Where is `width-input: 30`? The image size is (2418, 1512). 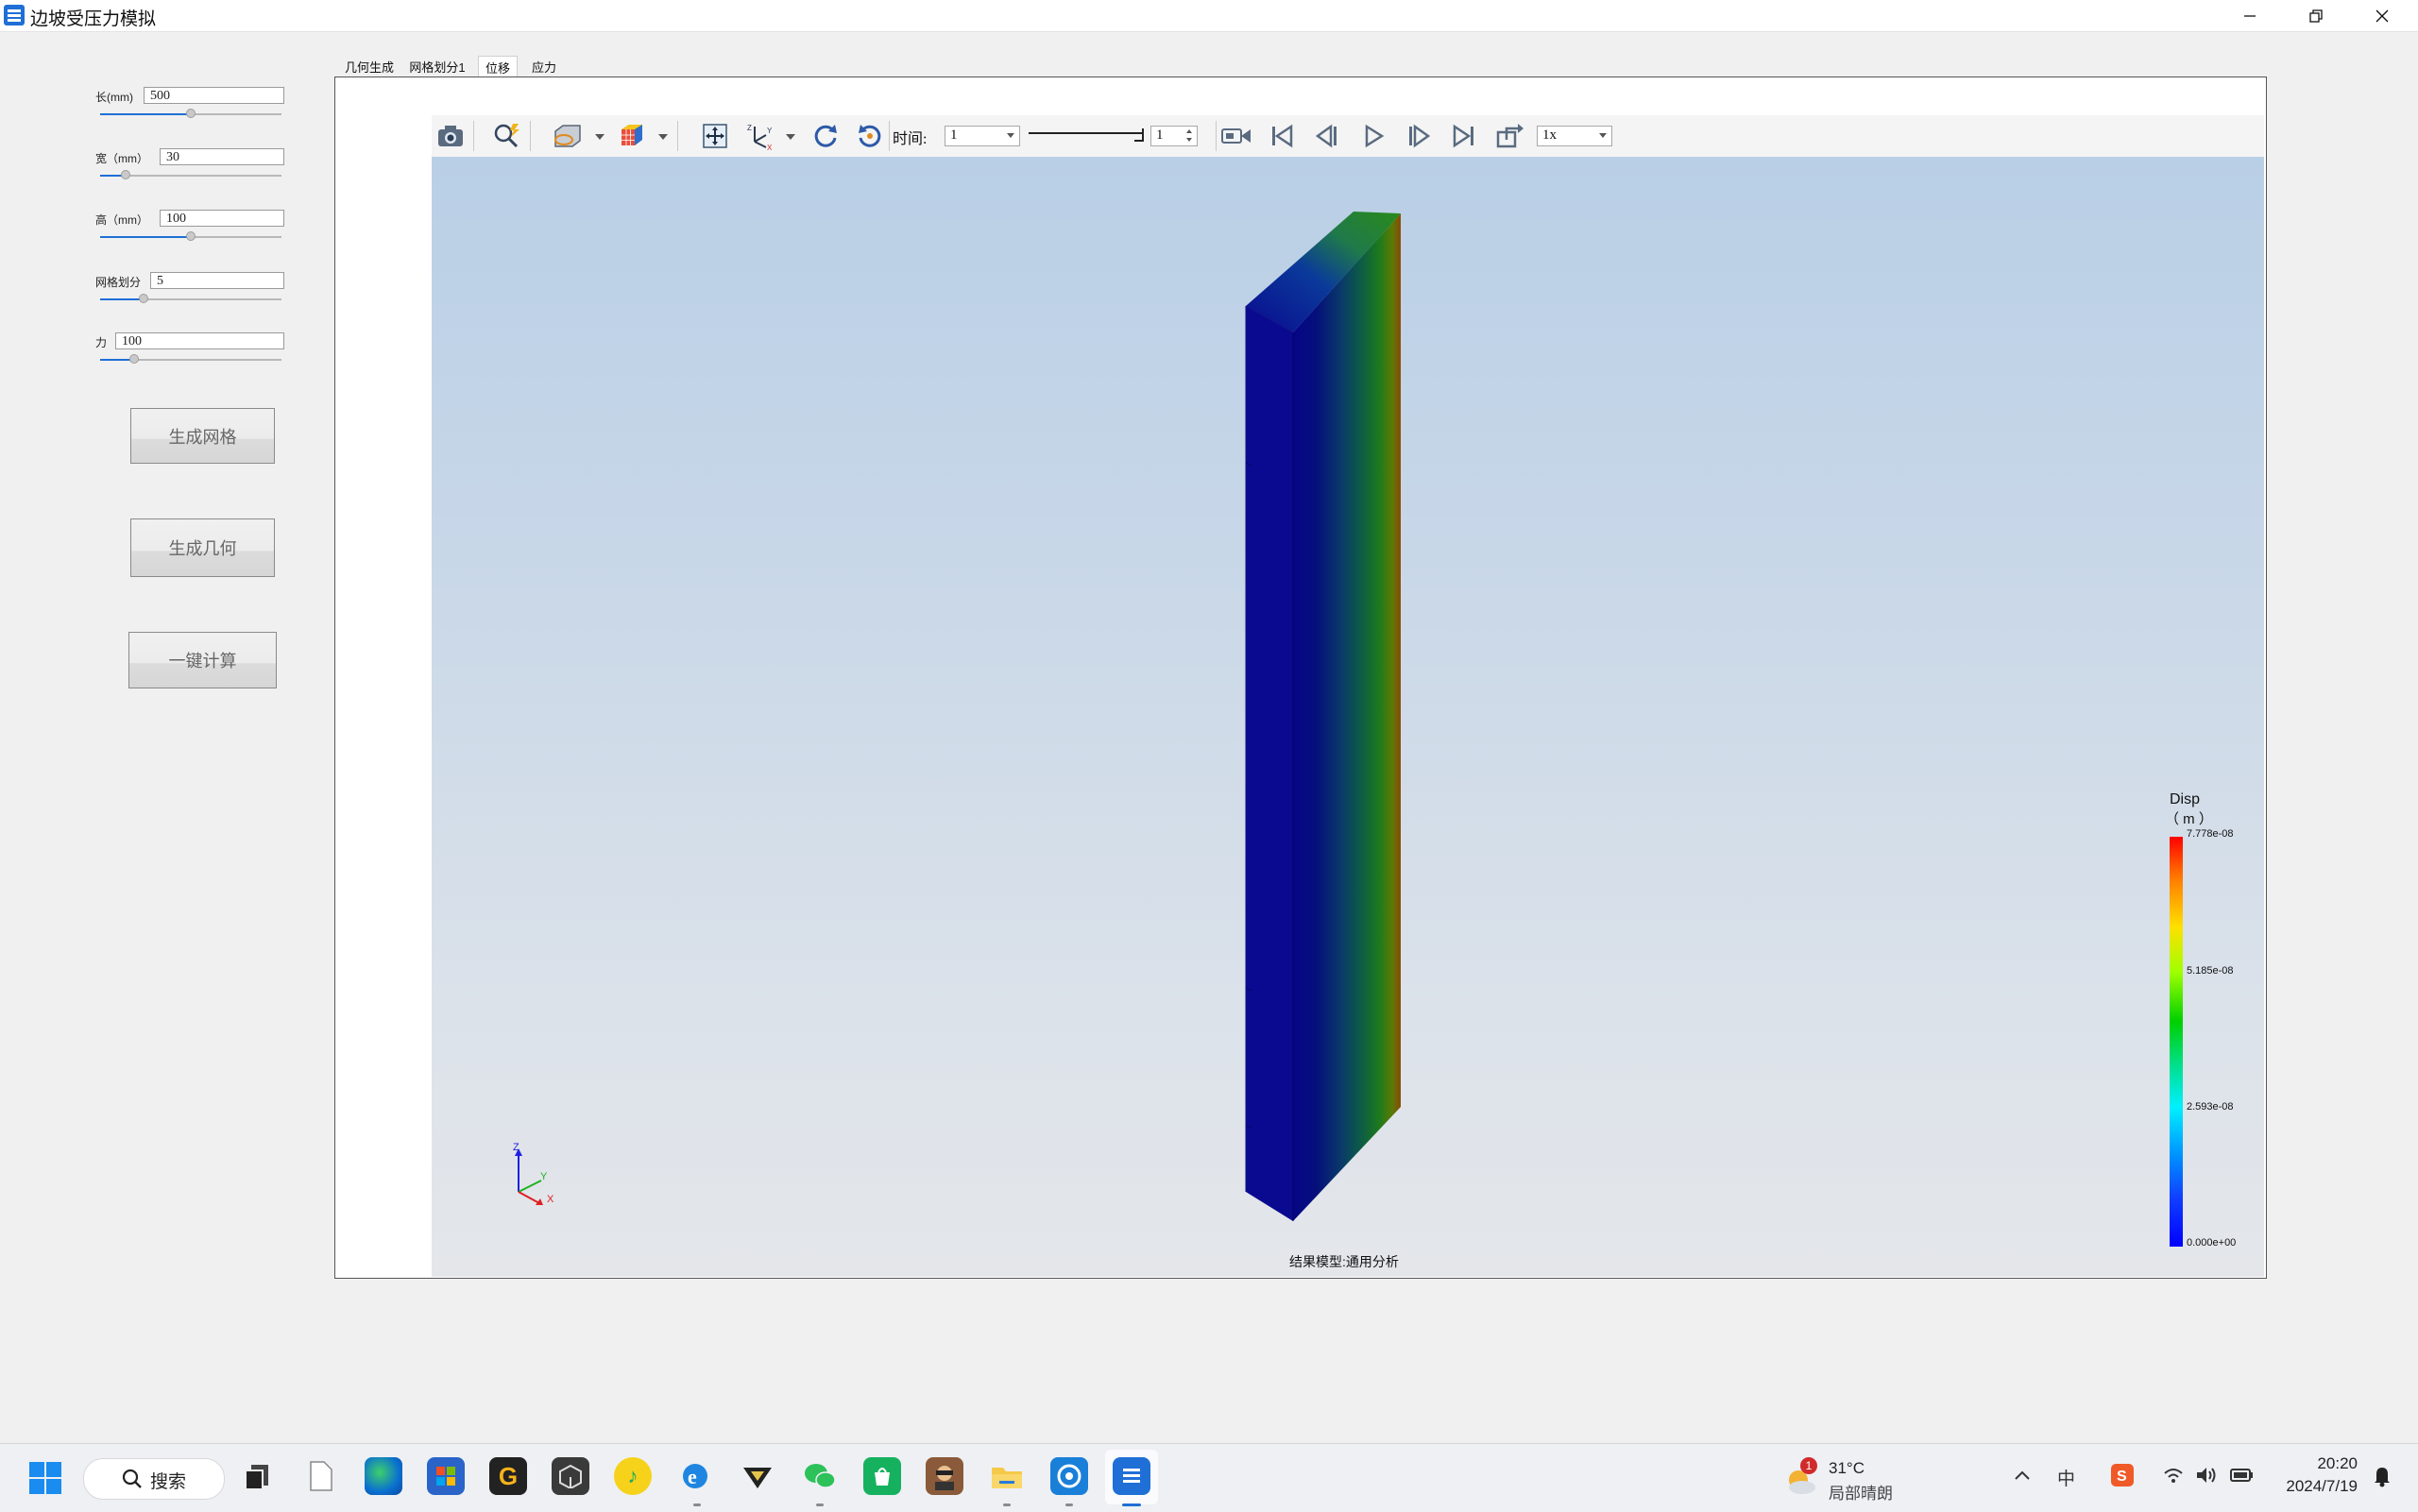
width-input: 30 is located at coordinates (222, 156).